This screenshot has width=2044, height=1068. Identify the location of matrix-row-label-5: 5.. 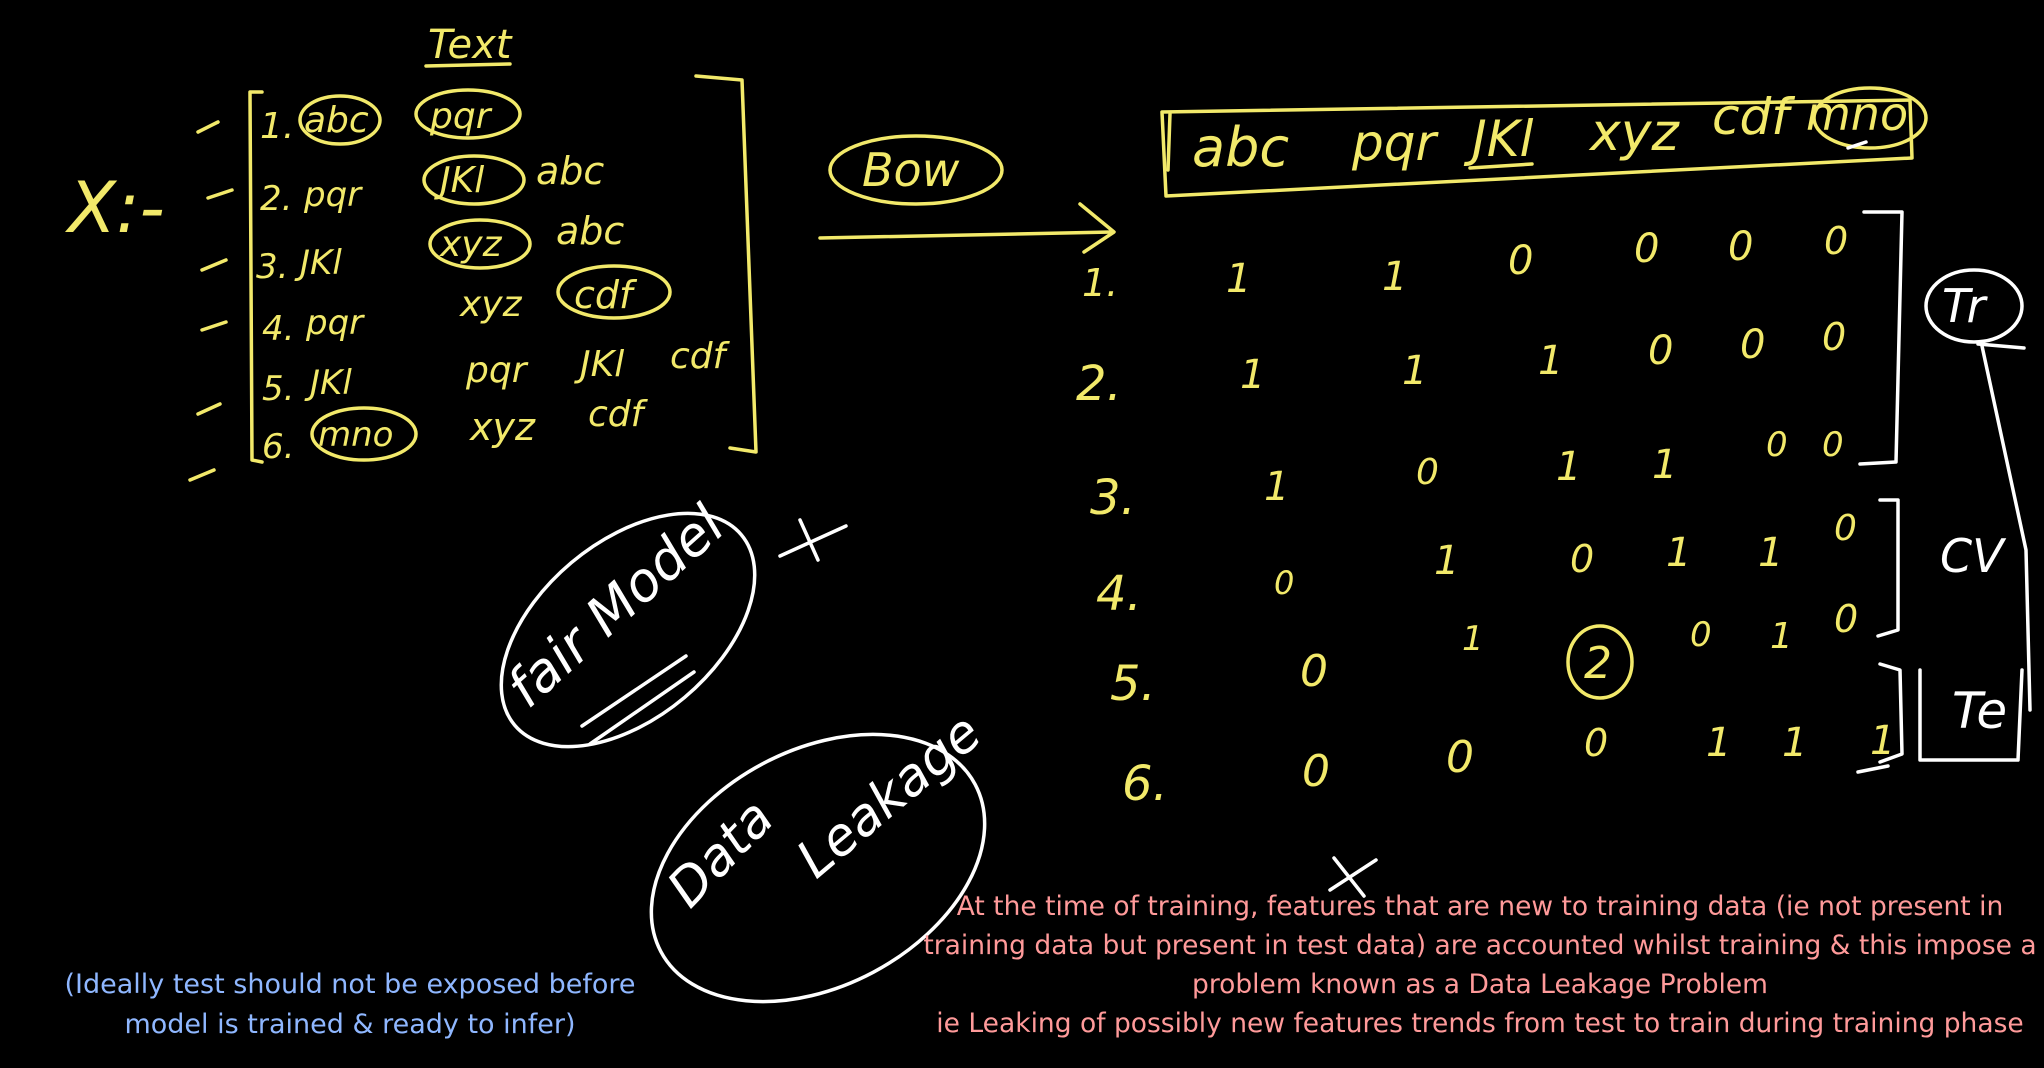
(1133, 684).